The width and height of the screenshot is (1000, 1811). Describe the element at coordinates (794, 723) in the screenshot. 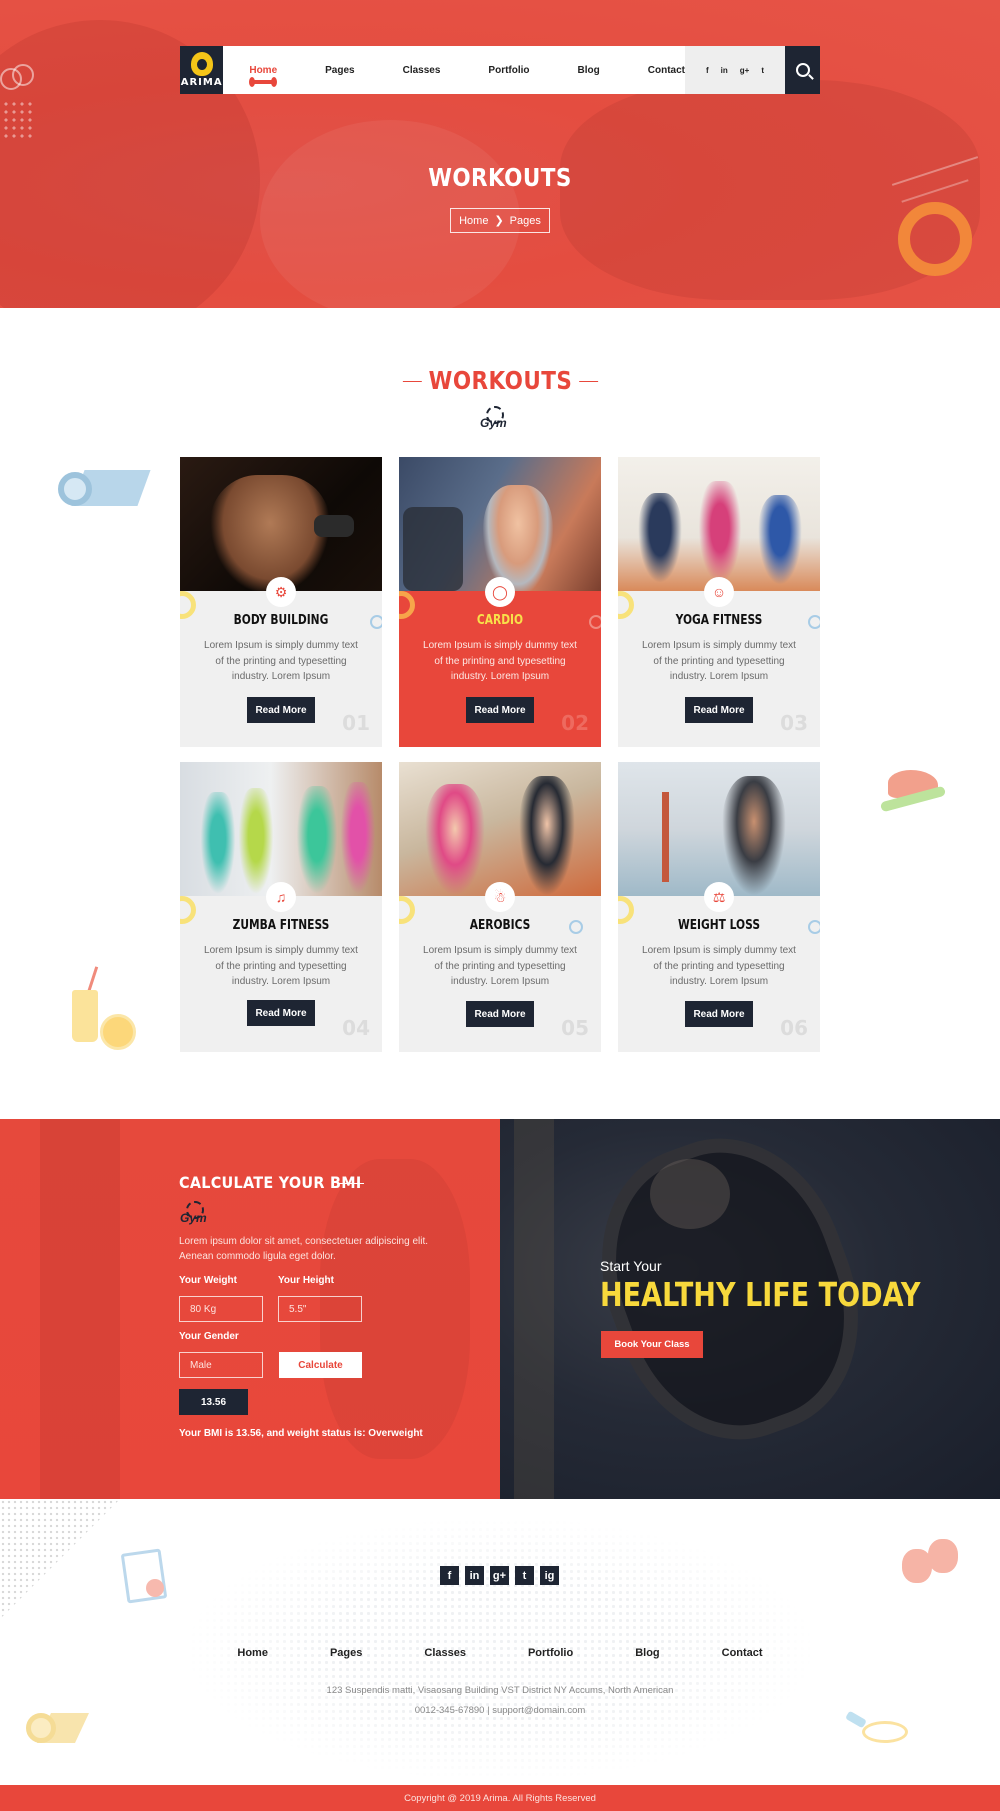

I see `card-number: 03` at that location.